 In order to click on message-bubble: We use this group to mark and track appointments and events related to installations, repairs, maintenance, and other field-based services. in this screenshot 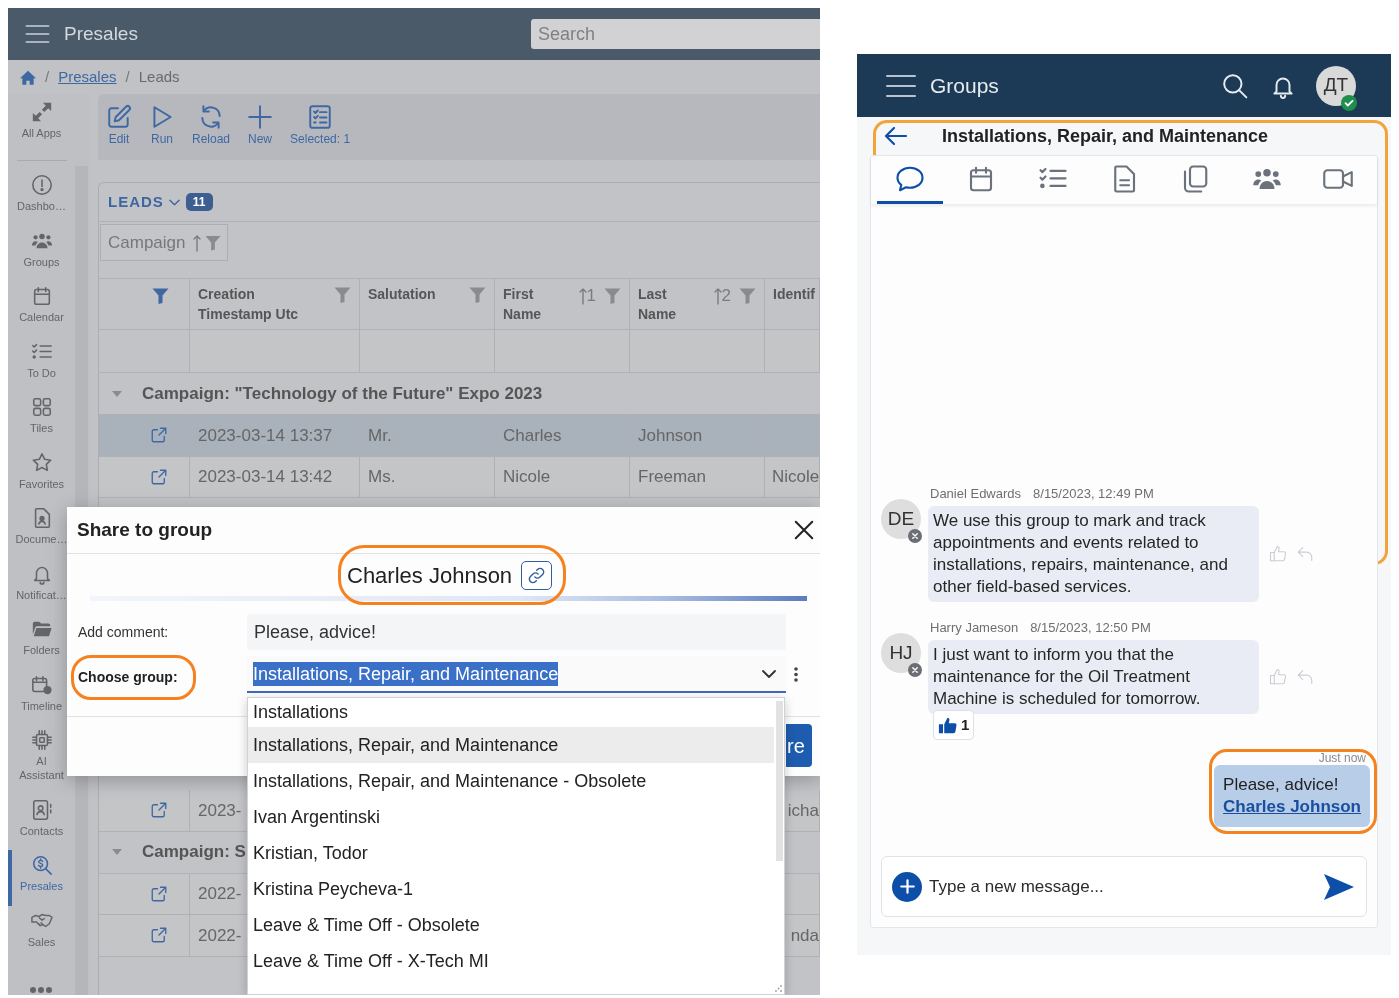, I will do `click(1093, 554)`.